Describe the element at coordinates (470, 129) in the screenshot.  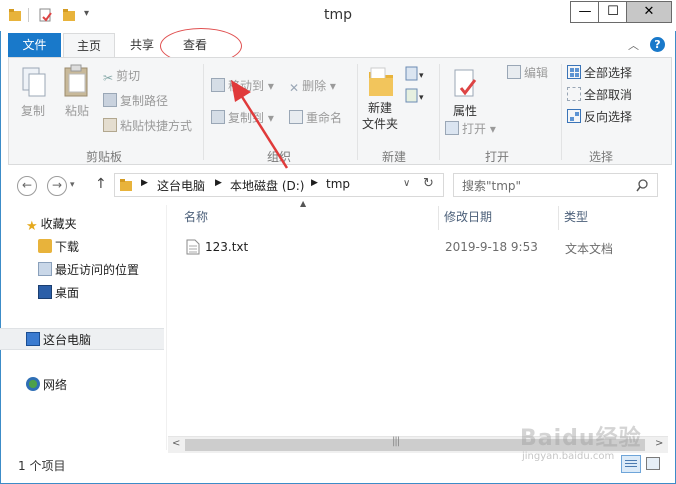
I see `open-button: 打开 ▾` at that location.